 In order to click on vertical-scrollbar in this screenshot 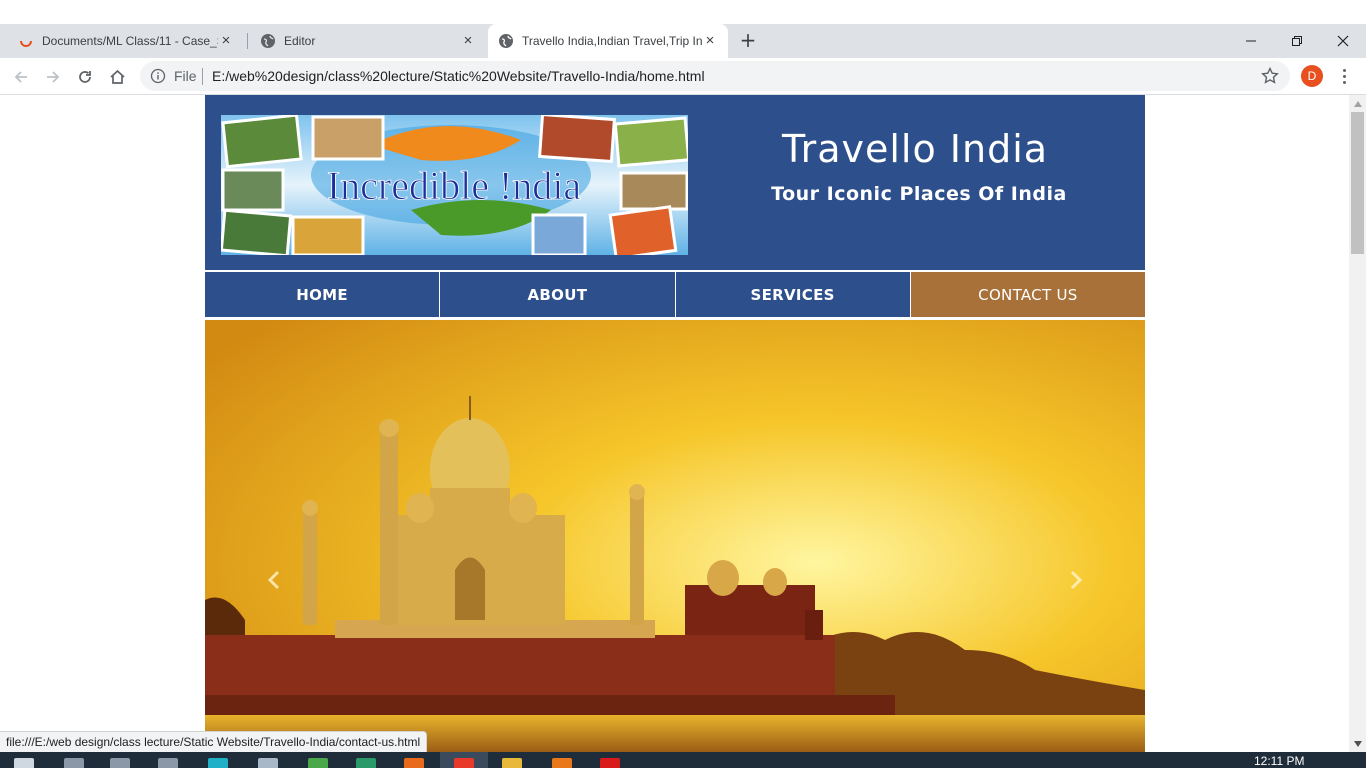, I will do `click(1357, 423)`.